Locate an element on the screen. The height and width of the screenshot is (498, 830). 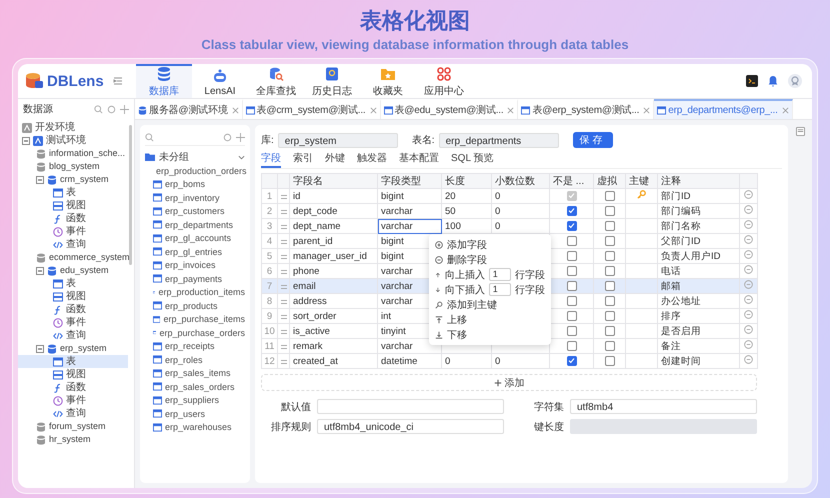
sidebar-toggle-icon is located at coordinates (117, 81).